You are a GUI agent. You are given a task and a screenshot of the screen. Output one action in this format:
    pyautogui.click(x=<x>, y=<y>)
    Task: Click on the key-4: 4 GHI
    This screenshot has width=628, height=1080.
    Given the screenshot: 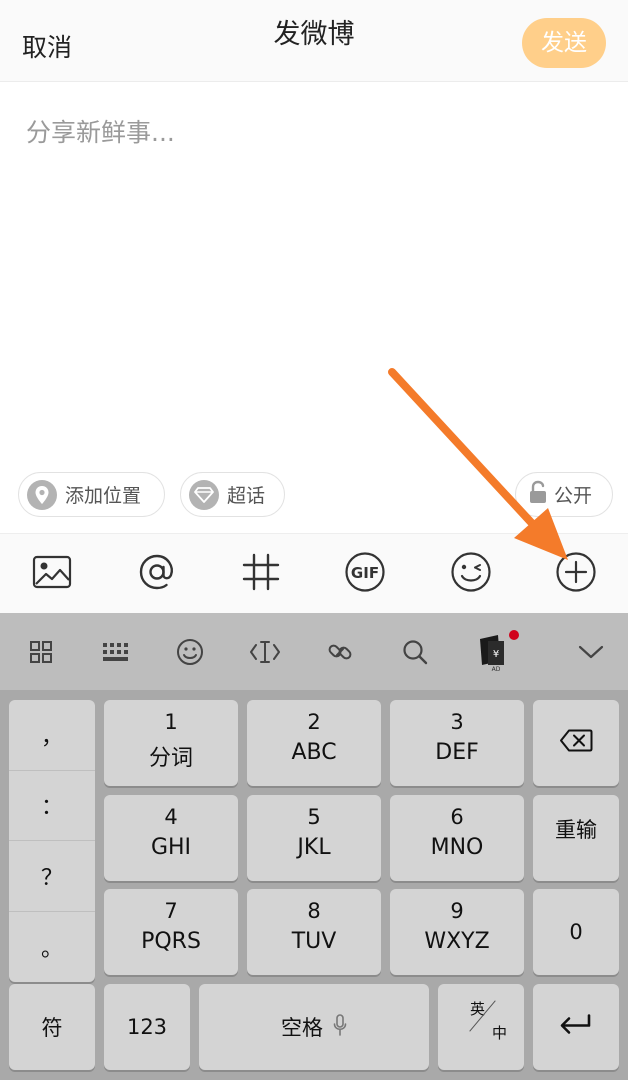 What is the action you would take?
    pyautogui.click(x=171, y=838)
    